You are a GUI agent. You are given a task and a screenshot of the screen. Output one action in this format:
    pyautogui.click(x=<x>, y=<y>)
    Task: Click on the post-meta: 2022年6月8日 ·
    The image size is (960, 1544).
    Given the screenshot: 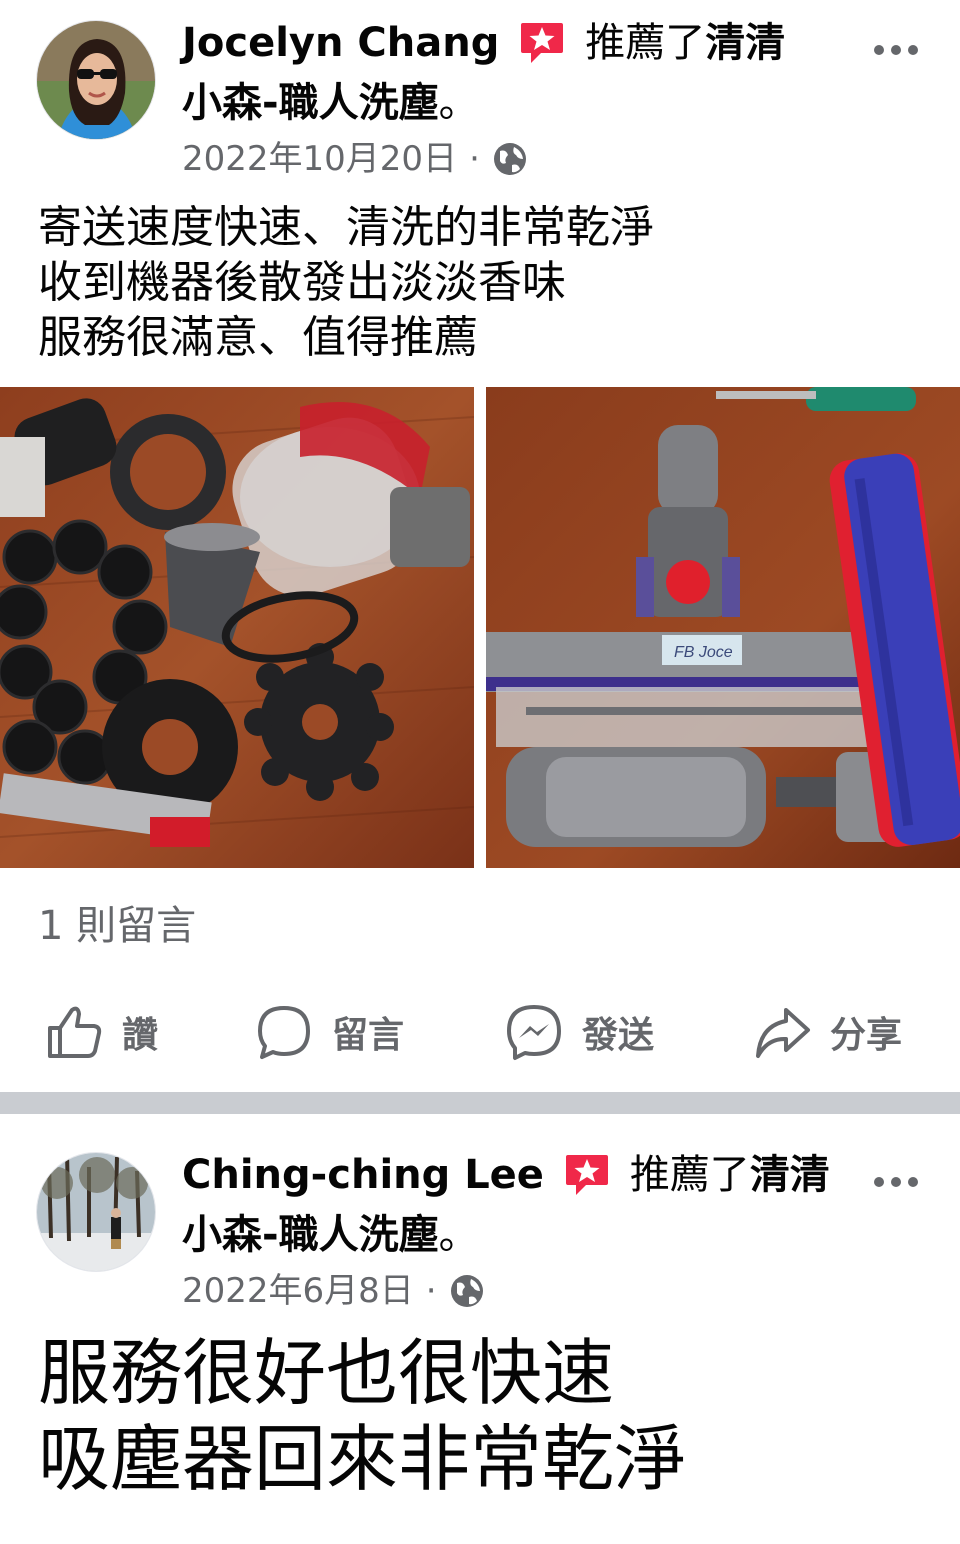 What is the action you would take?
    pyautogui.click(x=333, y=1291)
    